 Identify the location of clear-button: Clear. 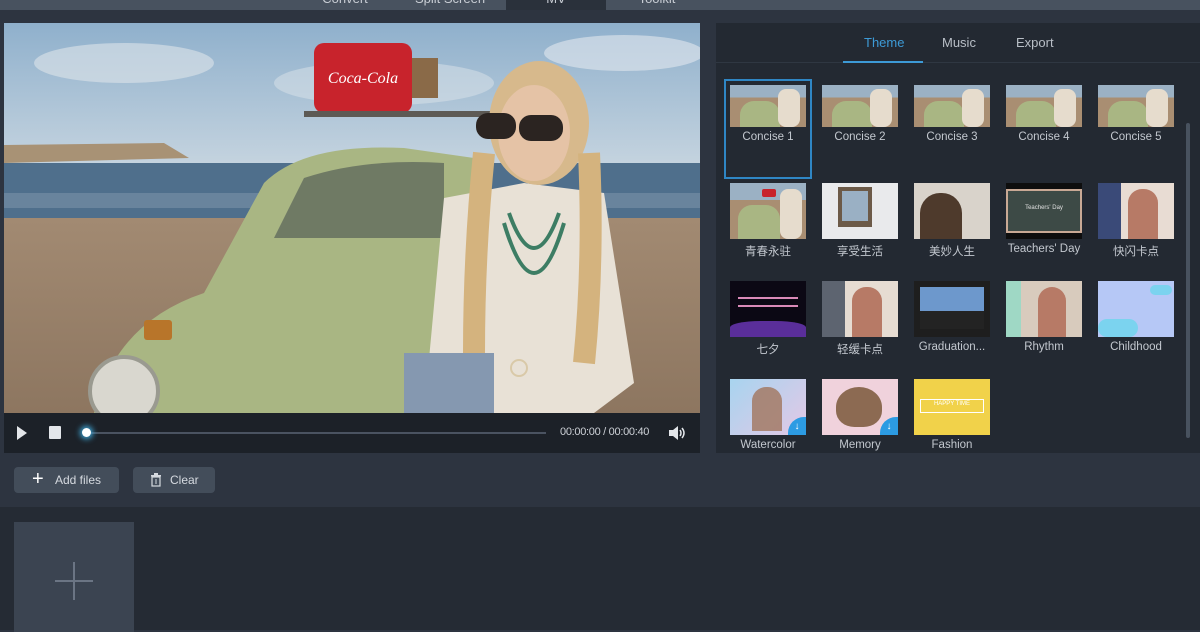
(174, 480).